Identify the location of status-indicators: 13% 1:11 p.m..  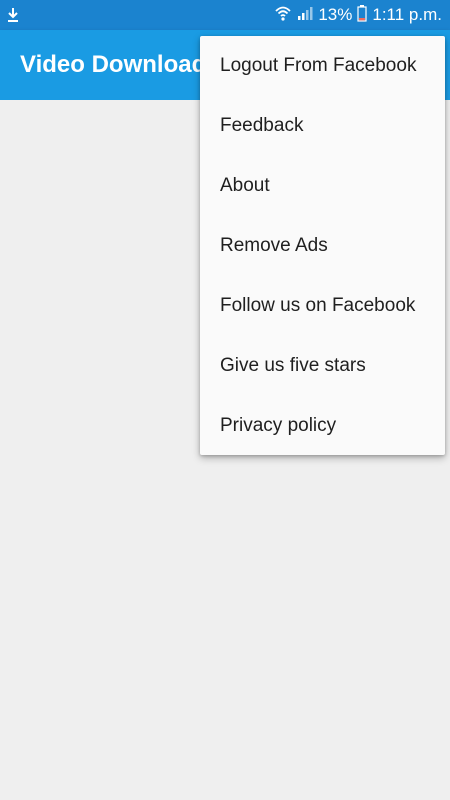
(358, 15).